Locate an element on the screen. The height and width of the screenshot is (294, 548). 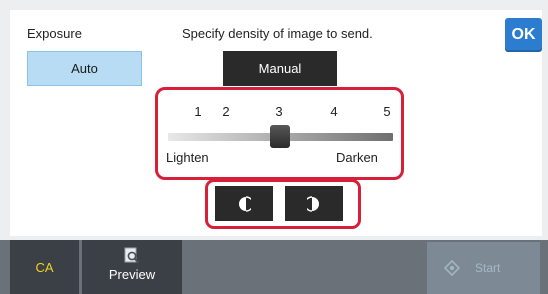
ca-button: CA is located at coordinates (44, 267).